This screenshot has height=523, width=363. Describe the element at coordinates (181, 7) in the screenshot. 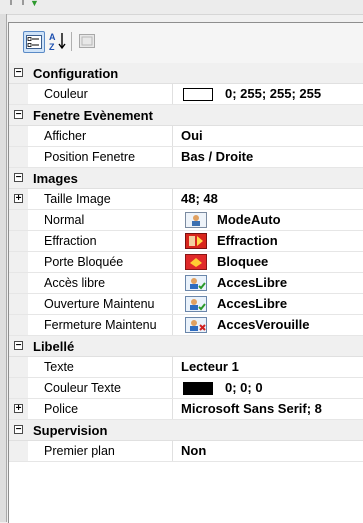

I see `window-top-strip: ▼` at that location.